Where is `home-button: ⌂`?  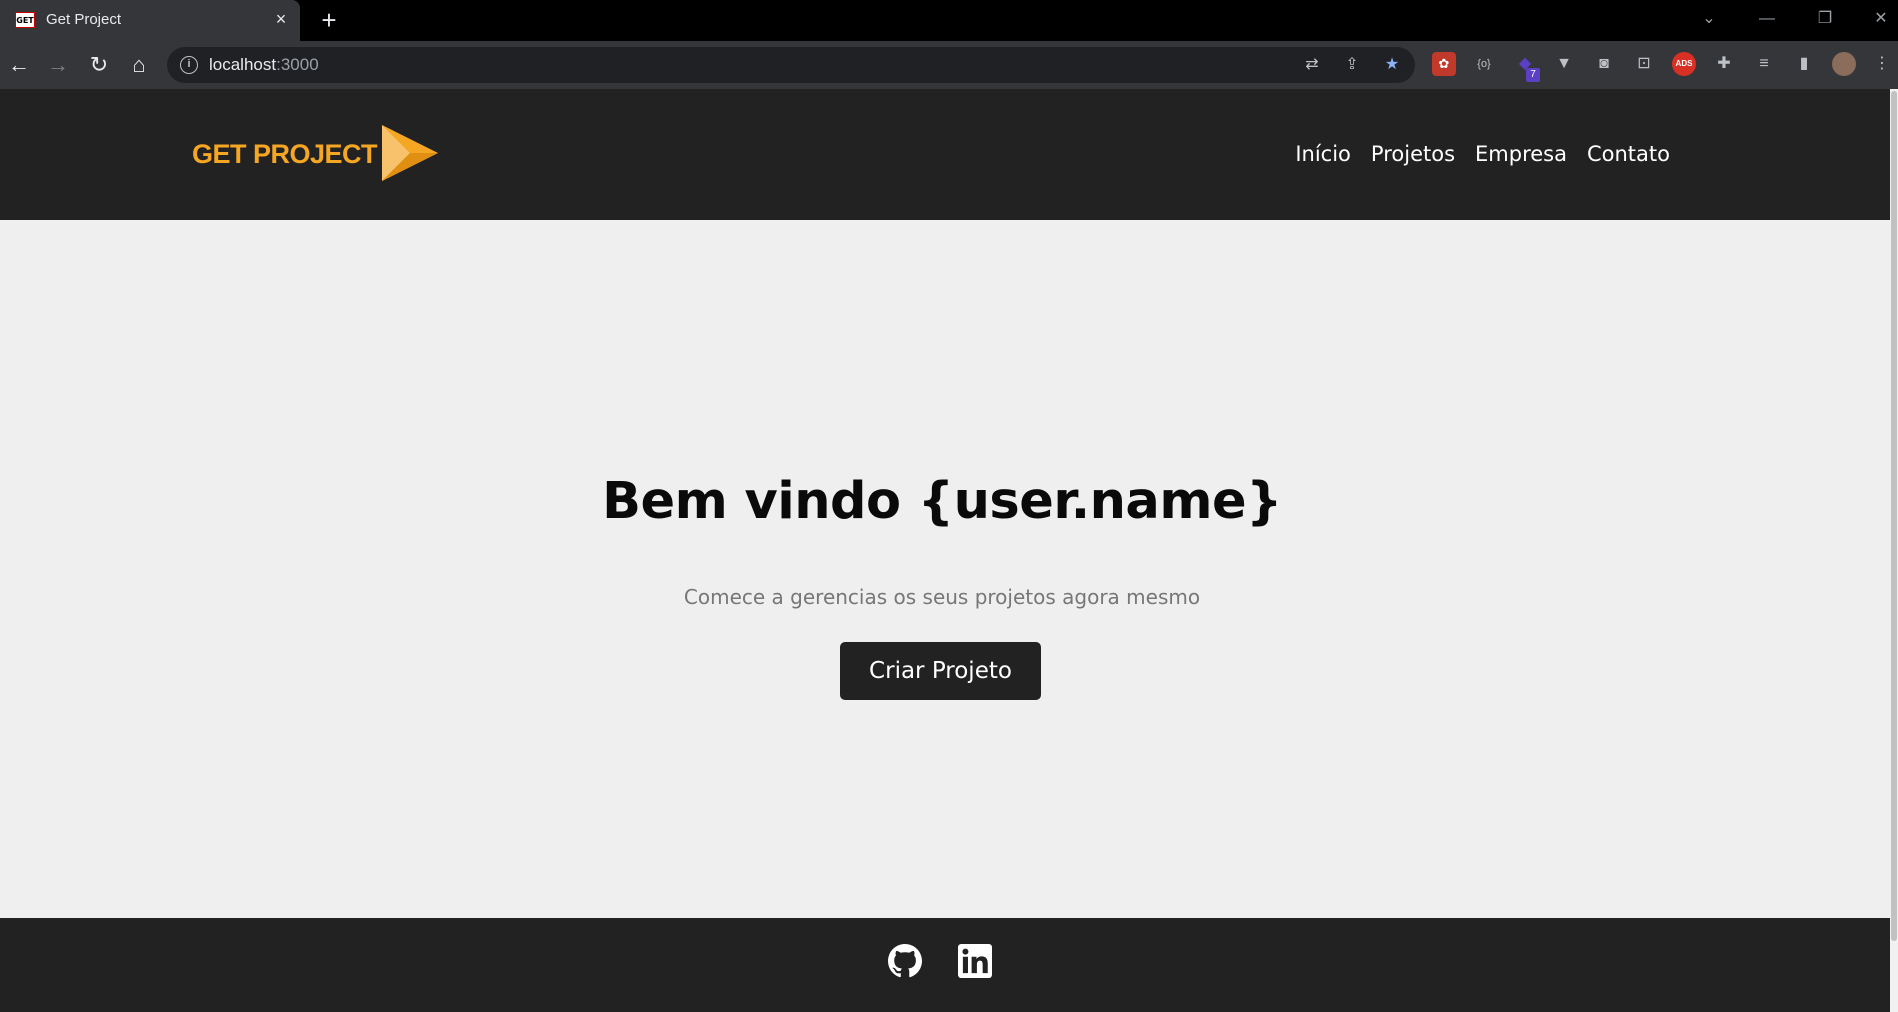
home-button: ⌂ is located at coordinates (139, 65).